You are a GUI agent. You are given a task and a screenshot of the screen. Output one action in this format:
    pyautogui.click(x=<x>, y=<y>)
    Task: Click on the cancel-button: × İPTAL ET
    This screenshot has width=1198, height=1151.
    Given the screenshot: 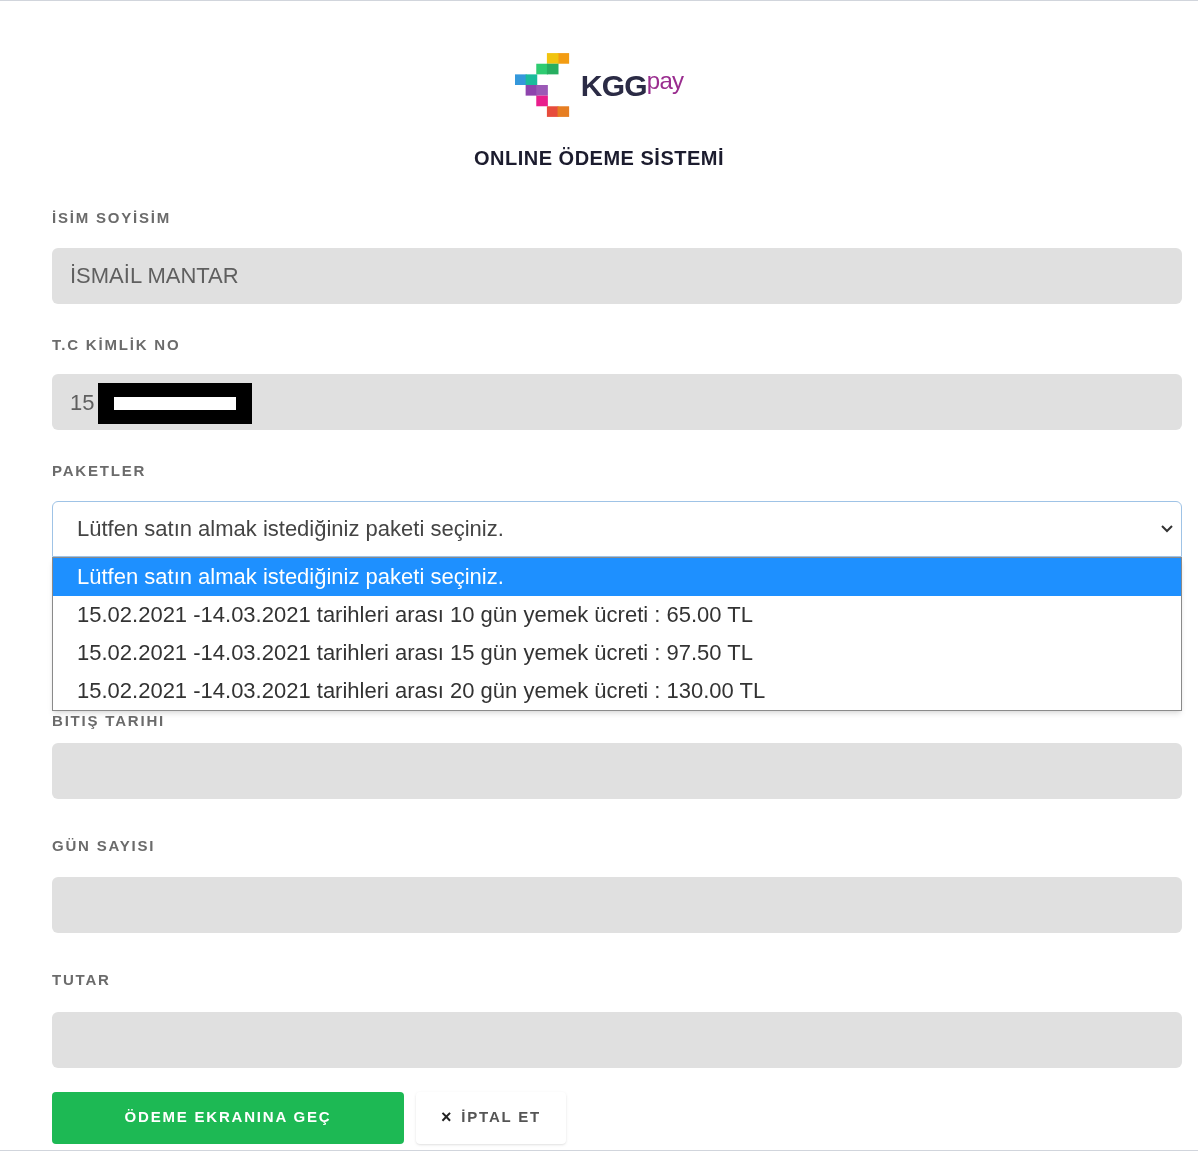 What is the action you would take?
    pyautogui.click(x=491, y=1117)
    